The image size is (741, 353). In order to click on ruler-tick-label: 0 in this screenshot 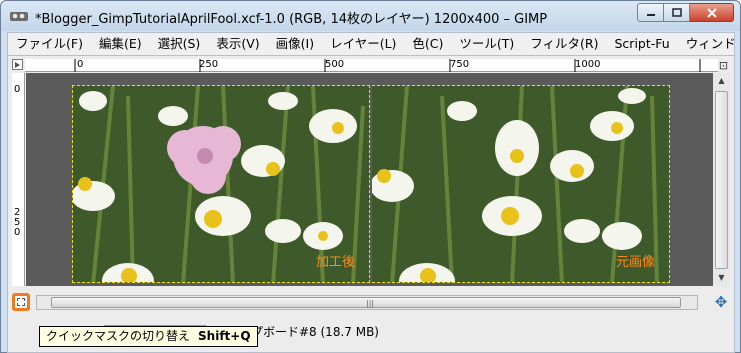, I will do `click(17, 89)`.